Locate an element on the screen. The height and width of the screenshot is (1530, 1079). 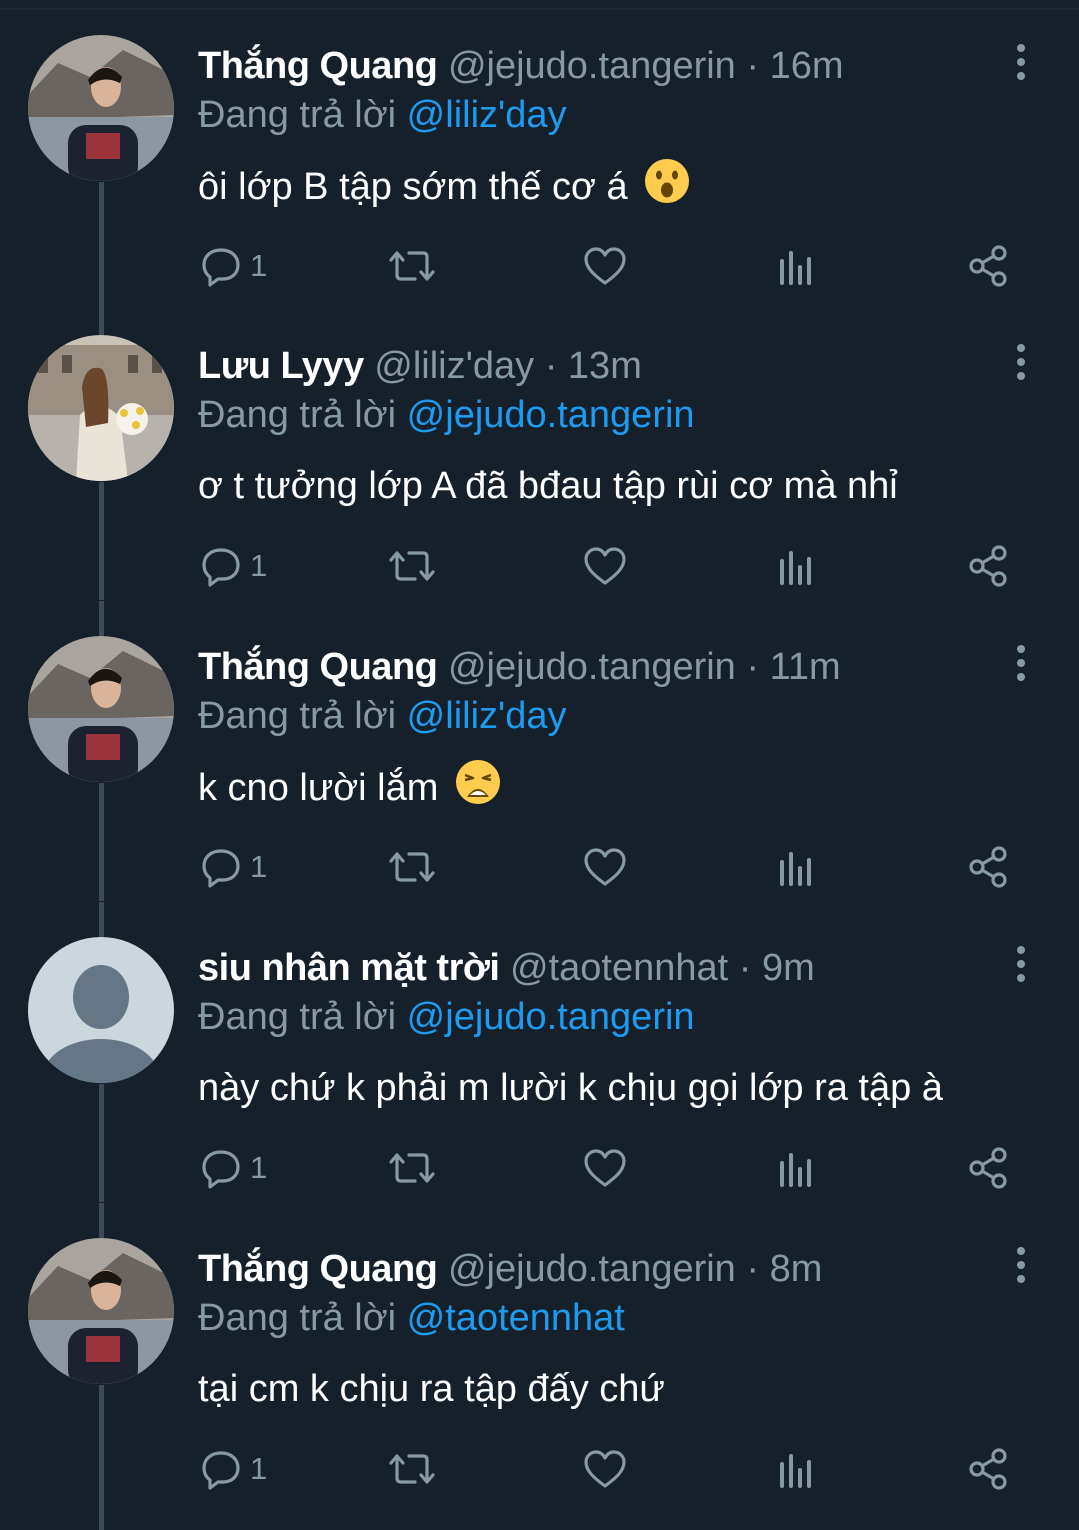
replying-to-mention: @taotennhat is located at coordinates (516, 1318).